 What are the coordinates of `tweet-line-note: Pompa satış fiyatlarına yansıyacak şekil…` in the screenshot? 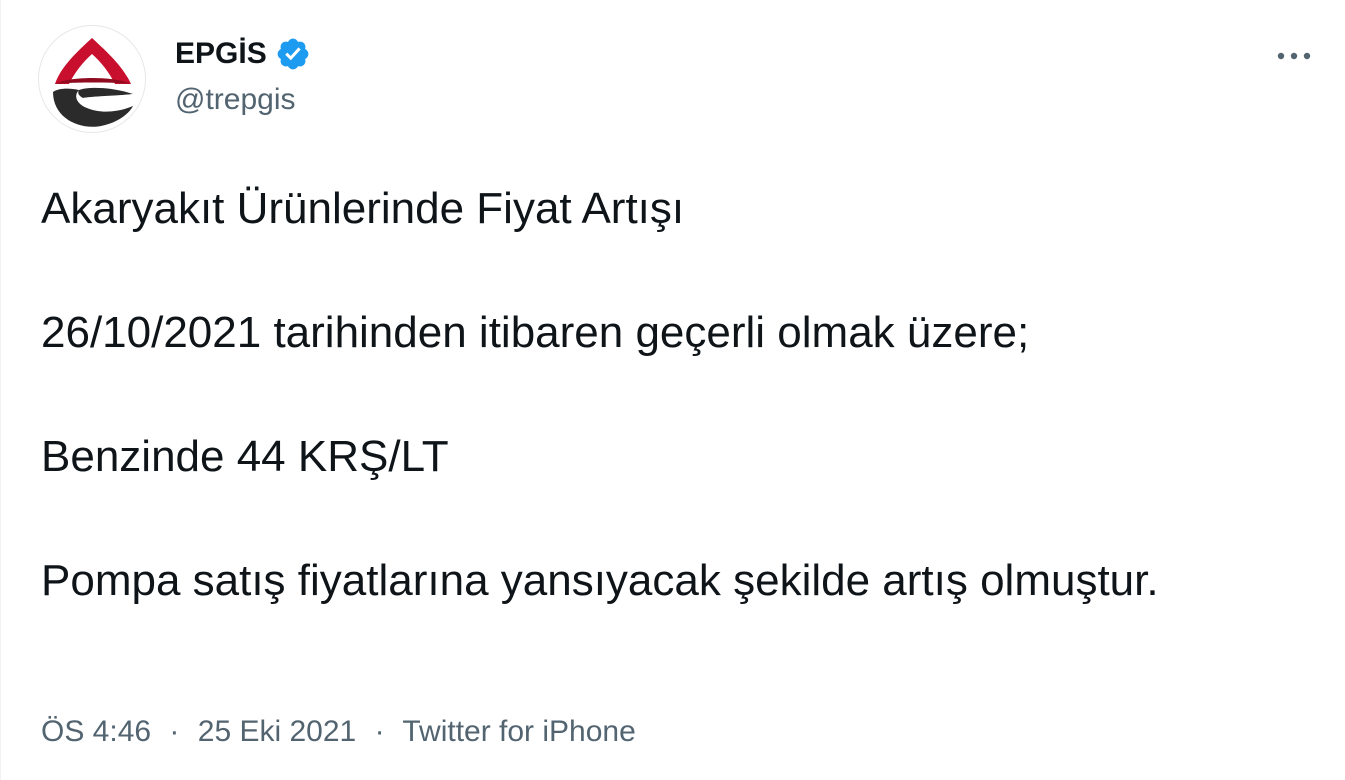 It's located at (600, 580).